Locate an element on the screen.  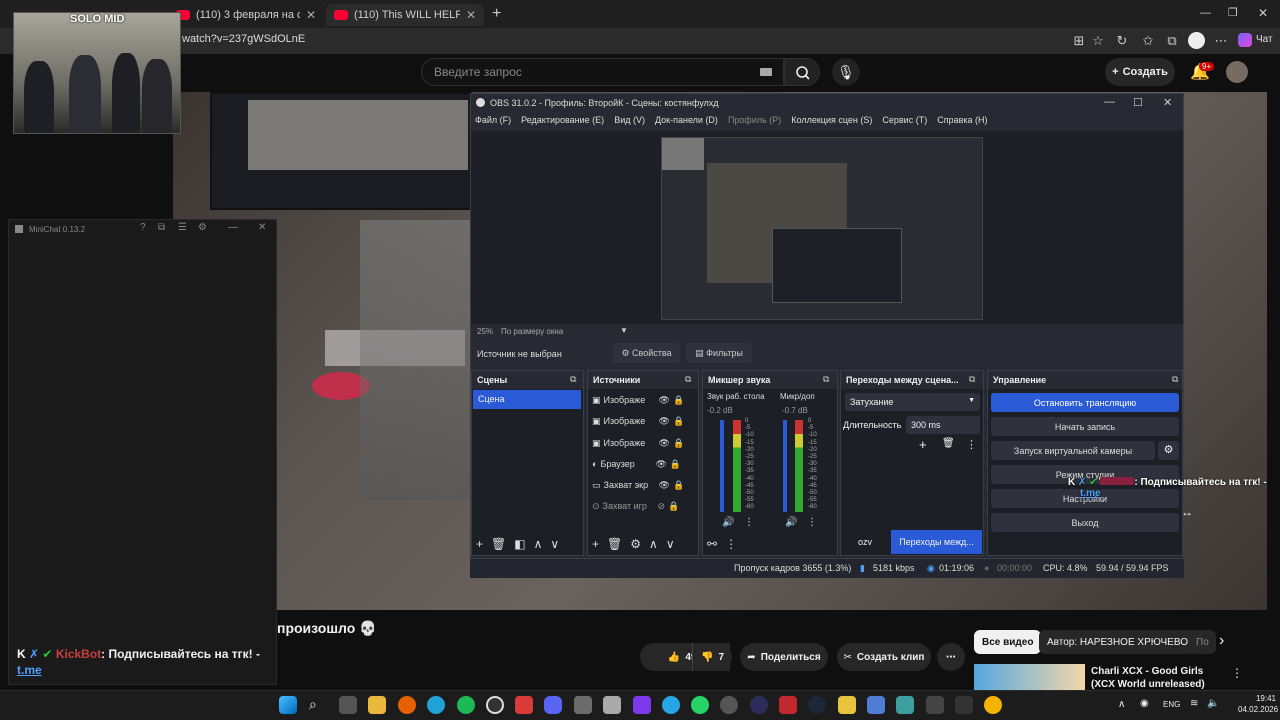
search-button is located at coordinates (802, 72).